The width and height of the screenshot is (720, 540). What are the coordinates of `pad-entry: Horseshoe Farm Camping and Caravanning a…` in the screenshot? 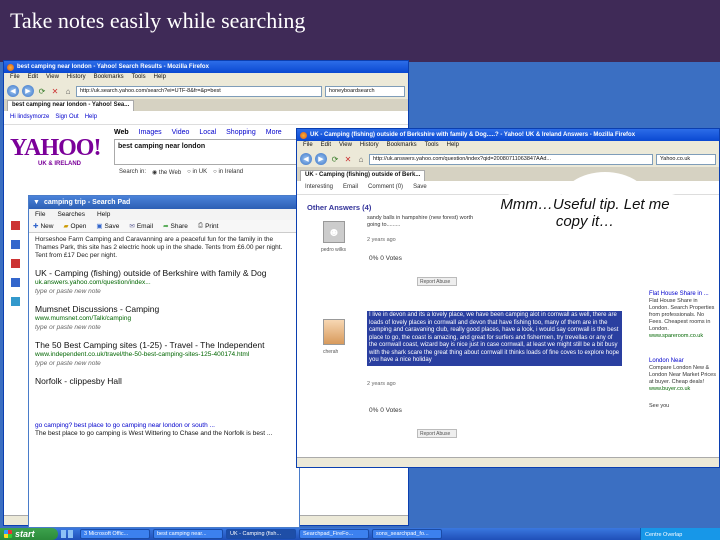 It's located at (164, 248).